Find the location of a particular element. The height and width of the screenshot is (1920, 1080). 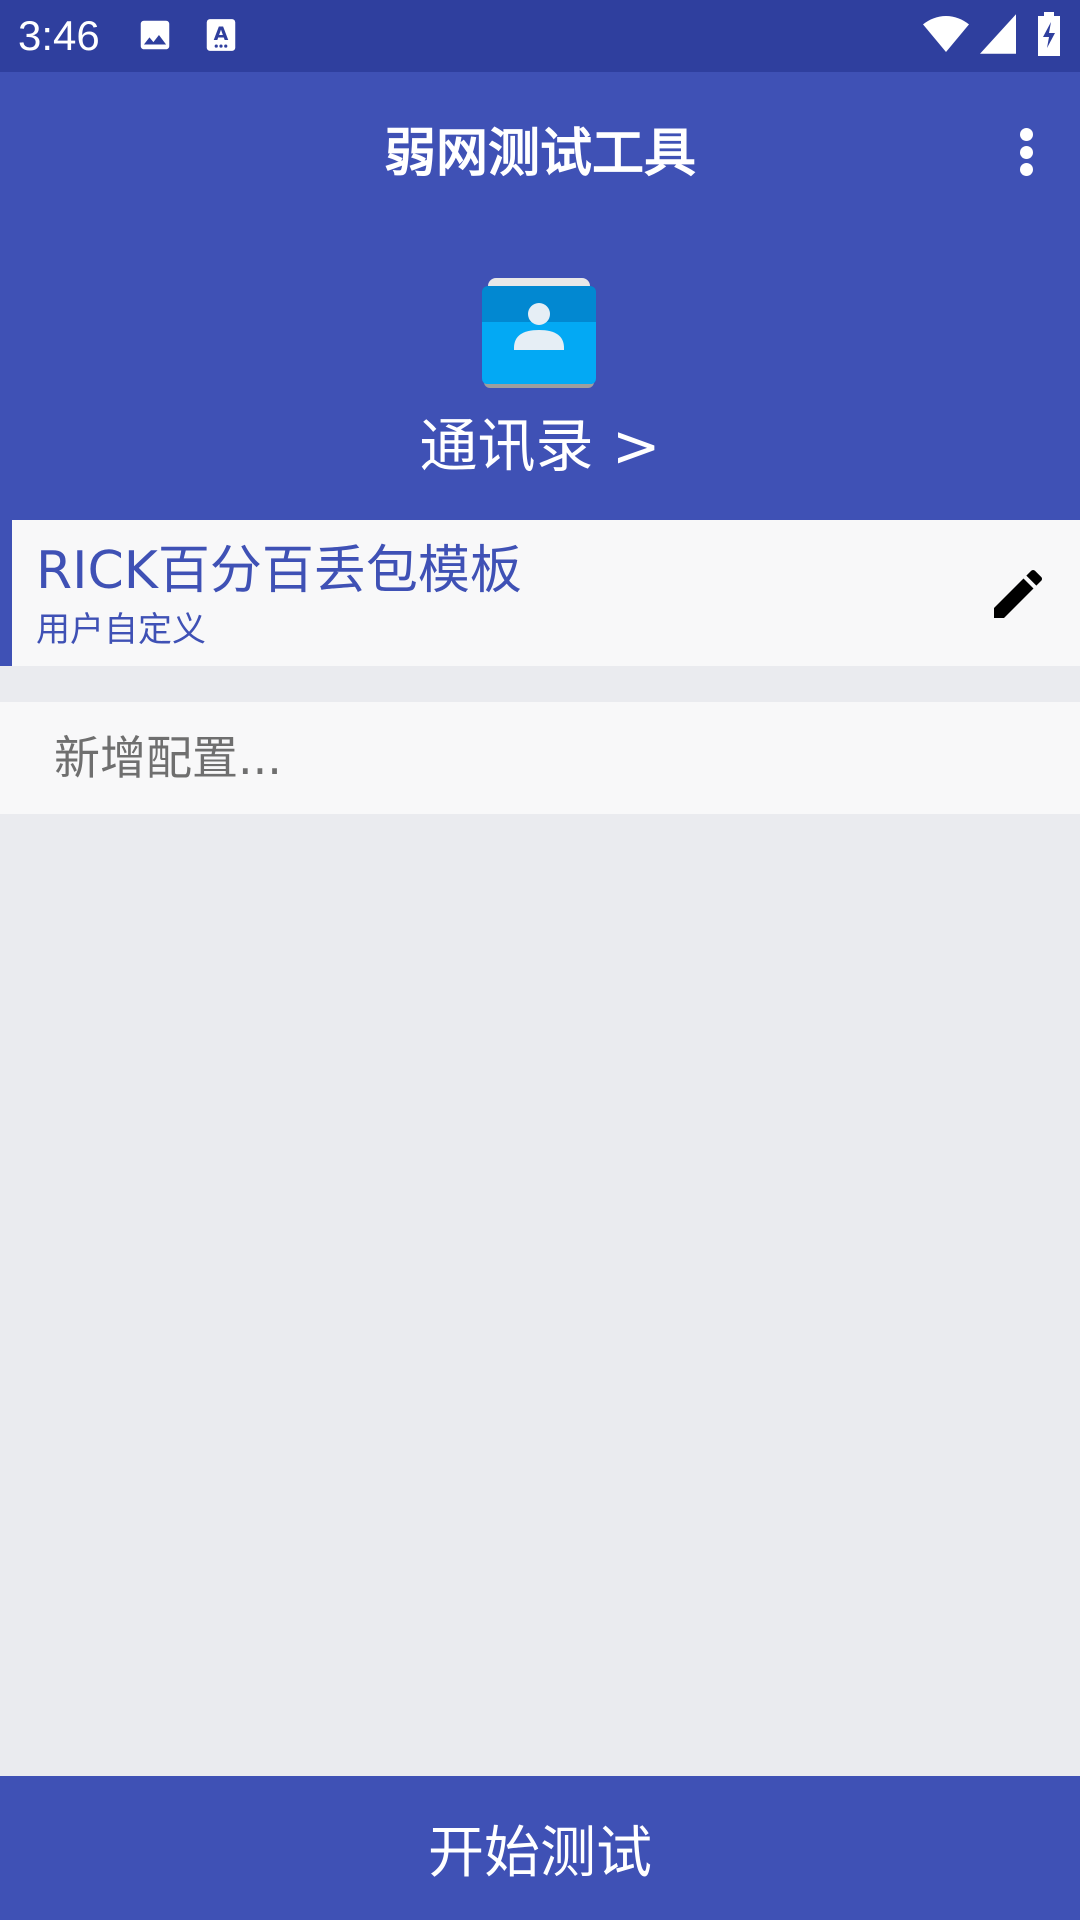

selected-indicator is located at coordinates (6, 593).